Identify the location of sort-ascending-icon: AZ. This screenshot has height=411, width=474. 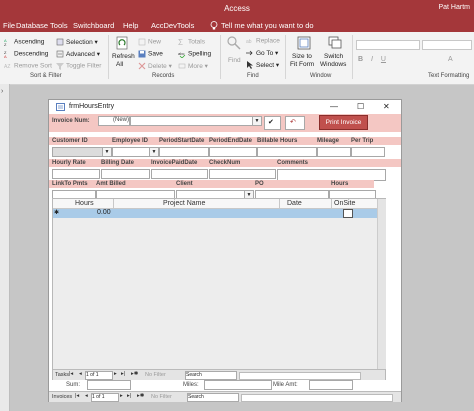
(5, 42).